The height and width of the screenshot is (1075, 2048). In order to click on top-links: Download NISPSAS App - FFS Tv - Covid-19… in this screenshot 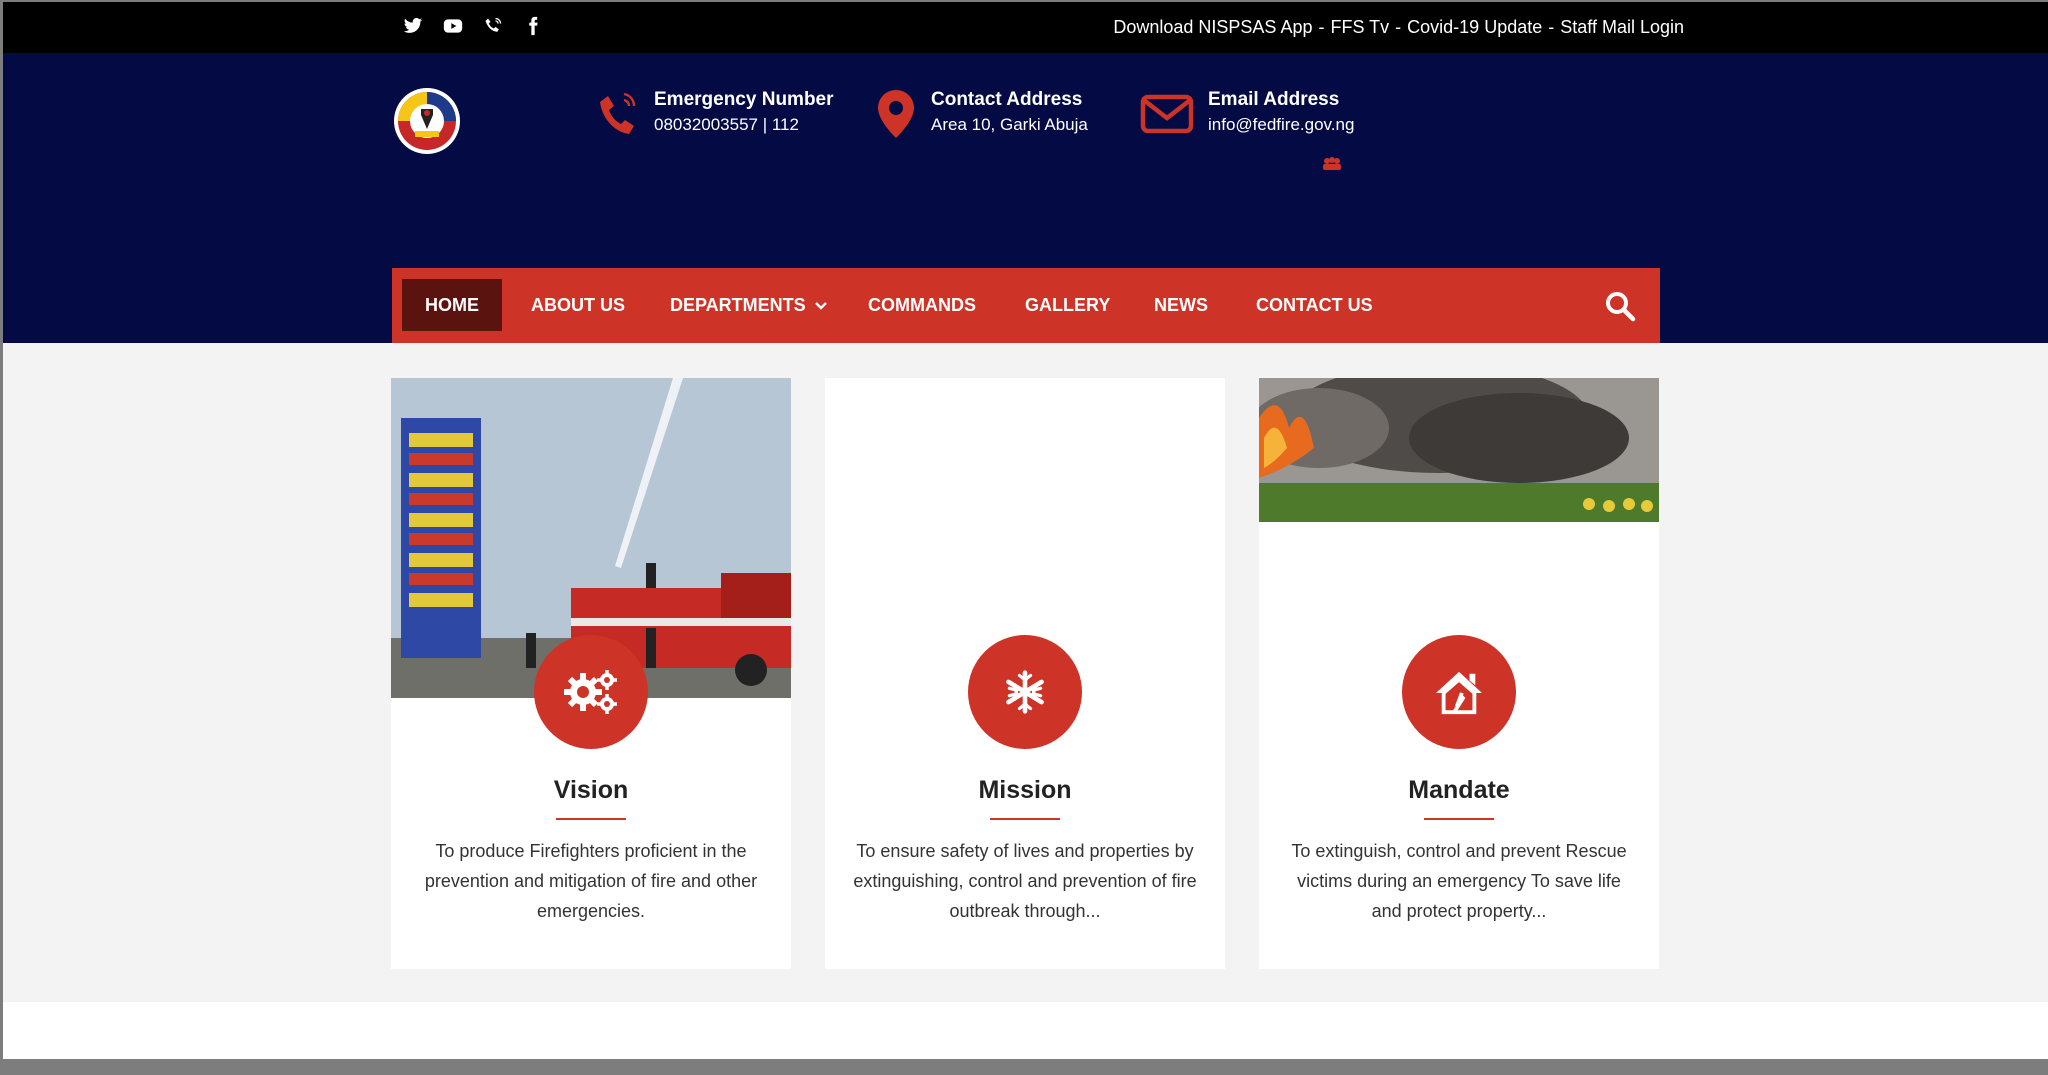, I will do `click(1398, 27)`.